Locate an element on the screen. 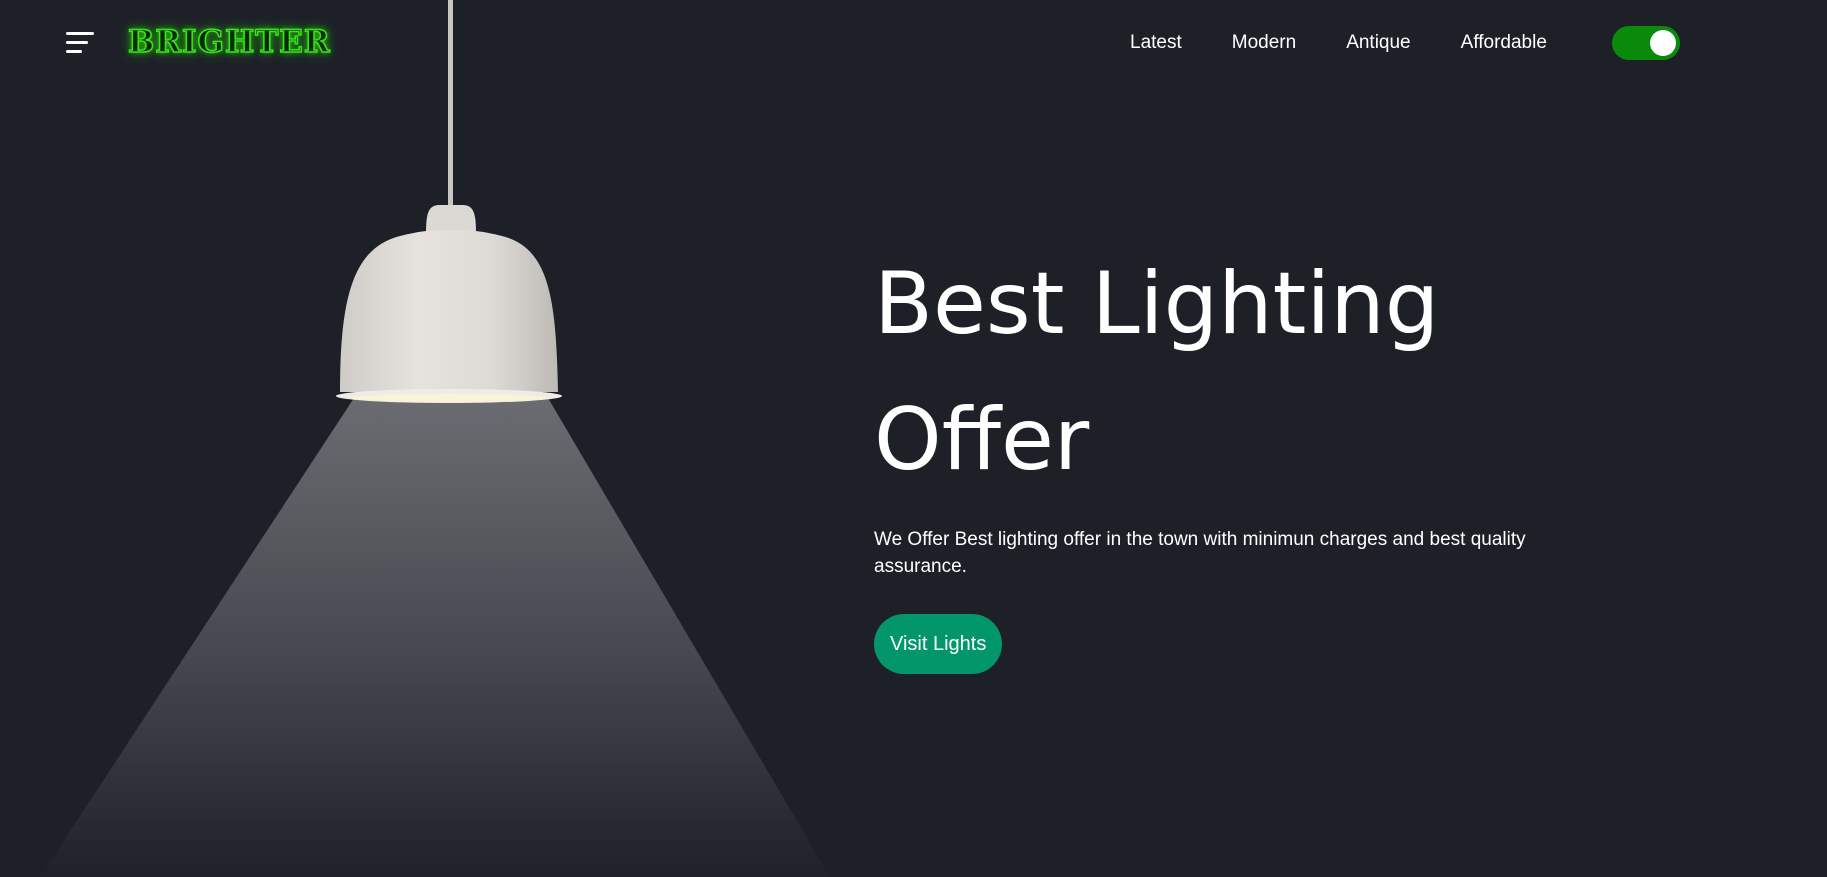 The height and width of the screenshot is (877, 1827). visit-lights-button: Visit Lights is located at coordinates (938, 644).